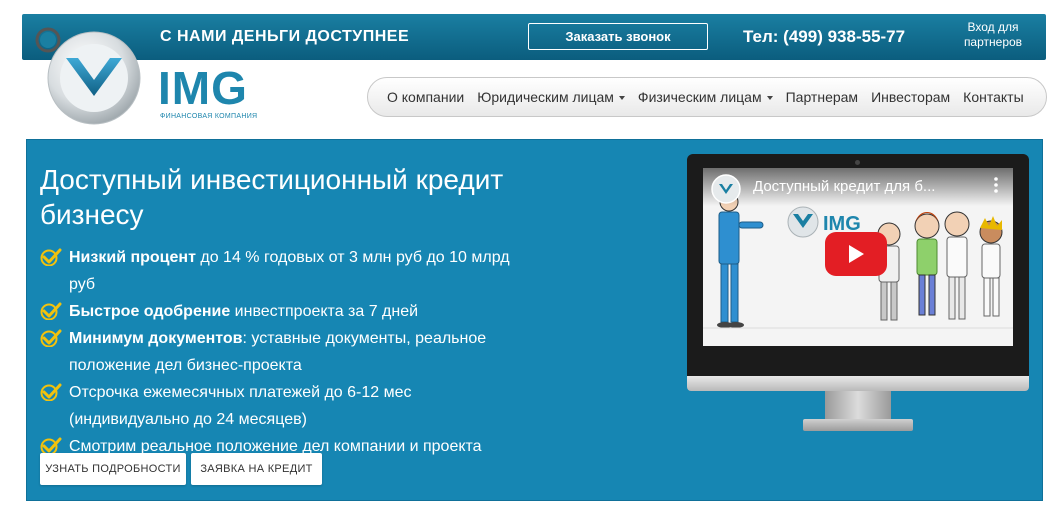  What do you see at coordinates (618, 36) in the screenshot?
I see `order-call-button: Заказать звонок` at bounding box center [618, 36].